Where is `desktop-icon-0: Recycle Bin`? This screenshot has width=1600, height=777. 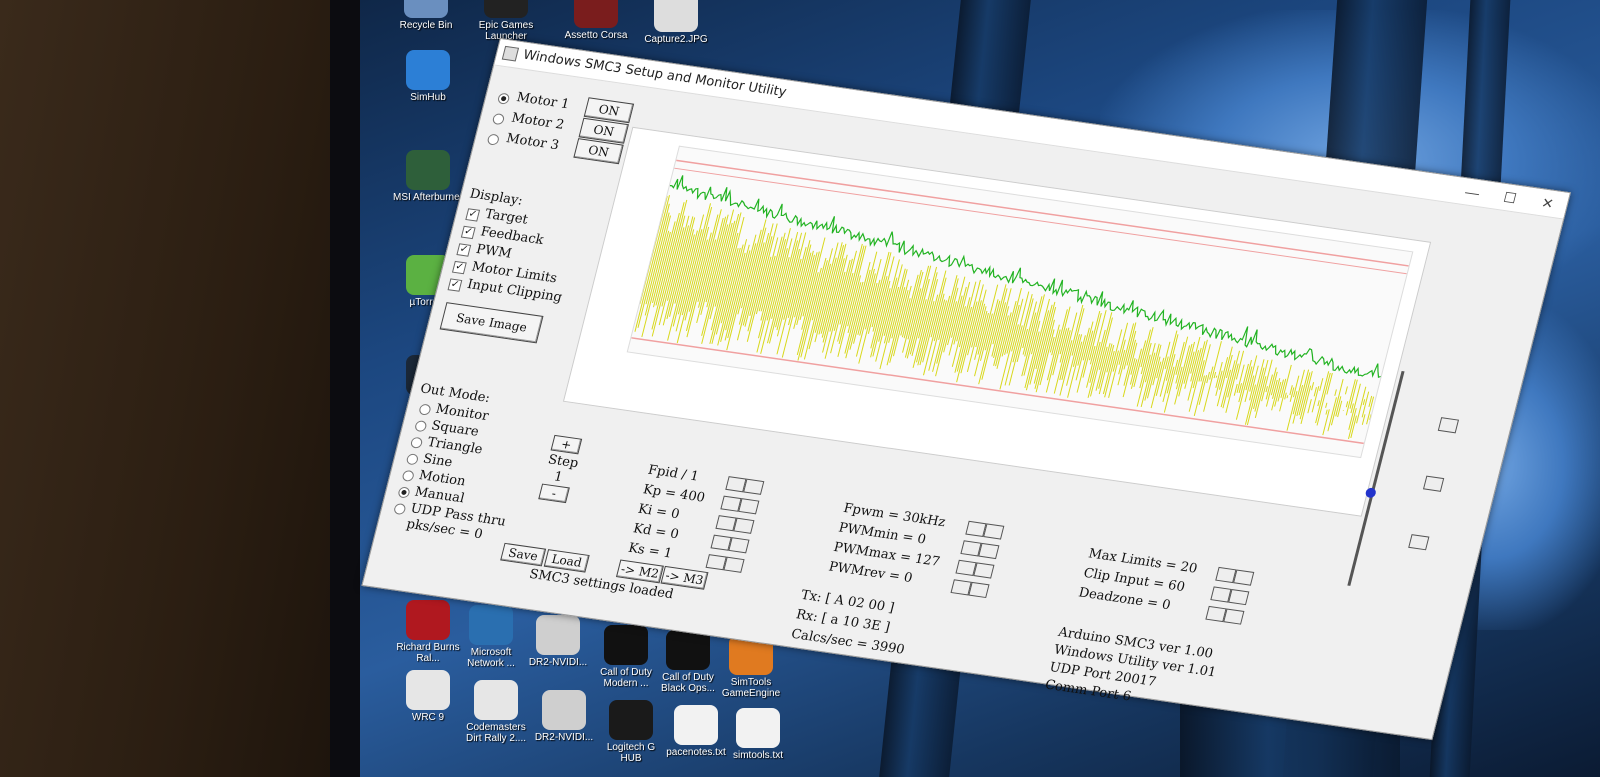 desktop-icon-0: Recycle Bin is located at coordinates (426, 15).